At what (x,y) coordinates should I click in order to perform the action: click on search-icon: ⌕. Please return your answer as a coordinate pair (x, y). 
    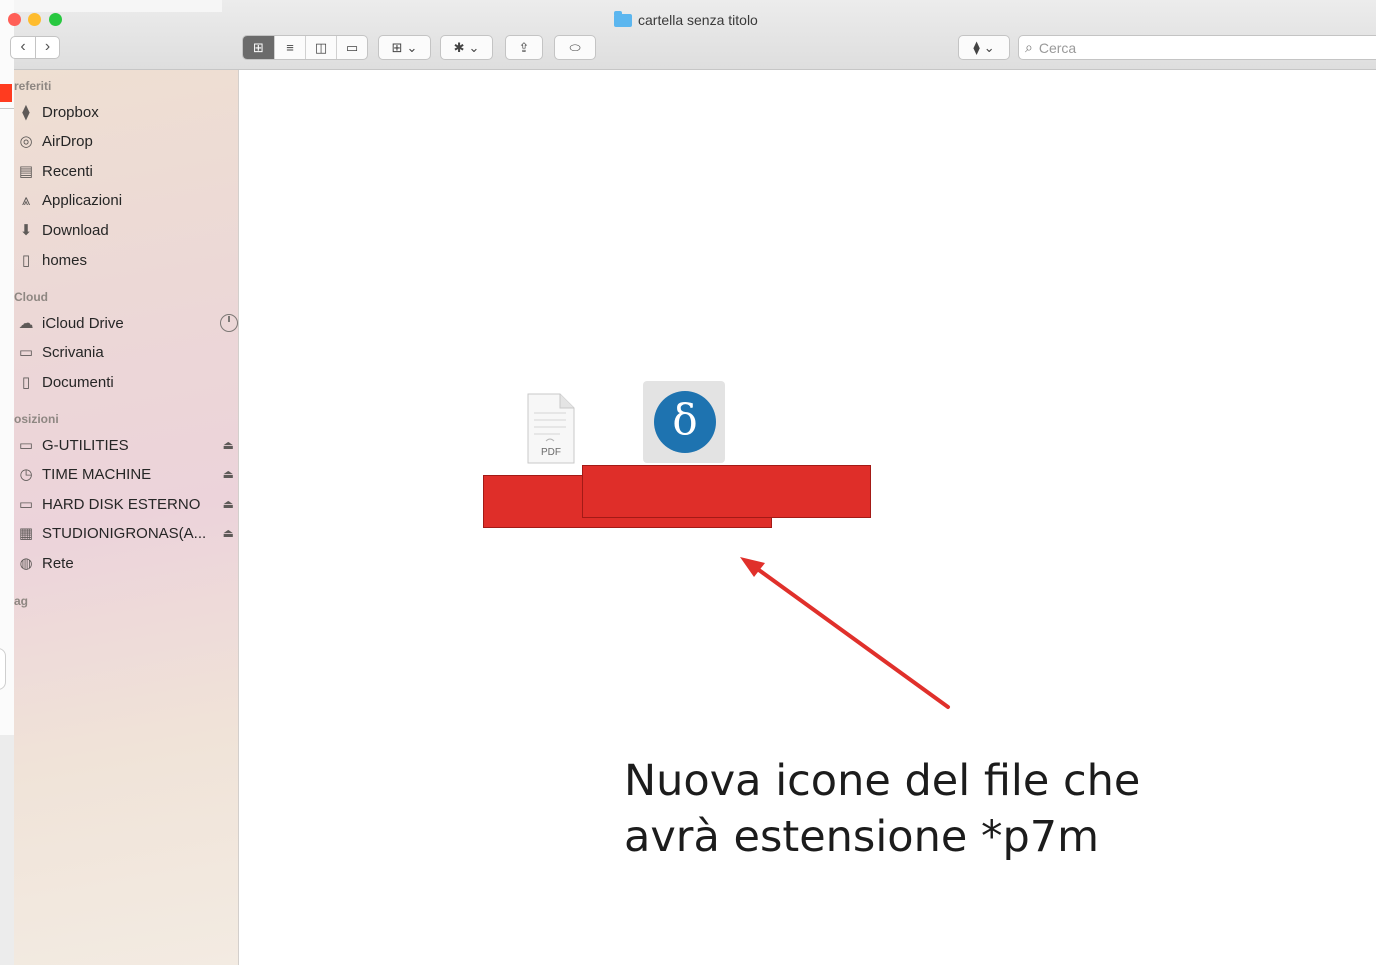
    Looking at the image, I should click on (1029, 47).